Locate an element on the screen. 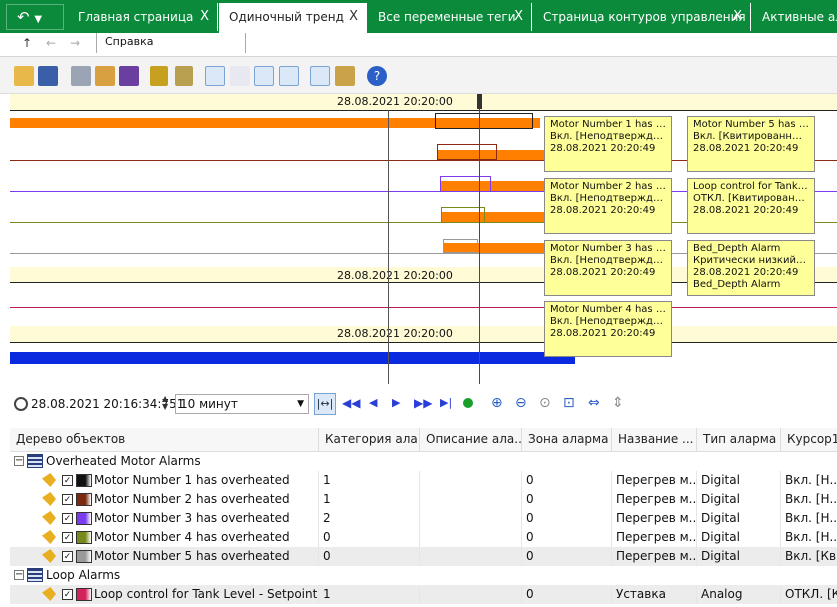  column-header: Курсор1 is located at coordinates (809, 440).